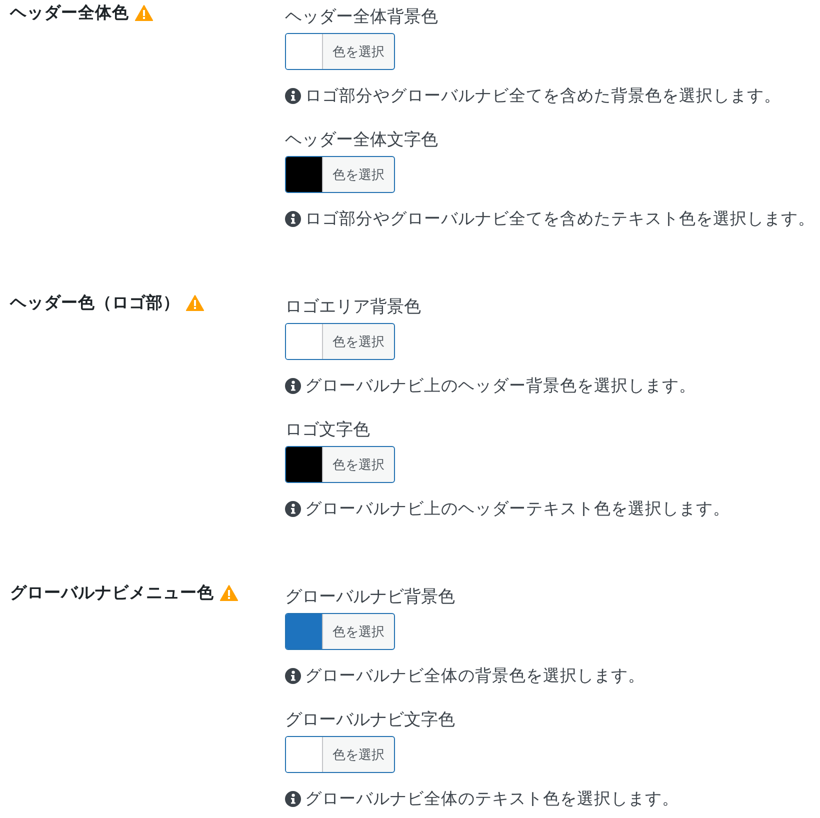 This screenshot has width=820, height=818. Describe the element at coordinates (517, 509) in the screenshot. I see `field-description: グローバルナビ上のヘッダーテキスト色を選択します。` at that location.